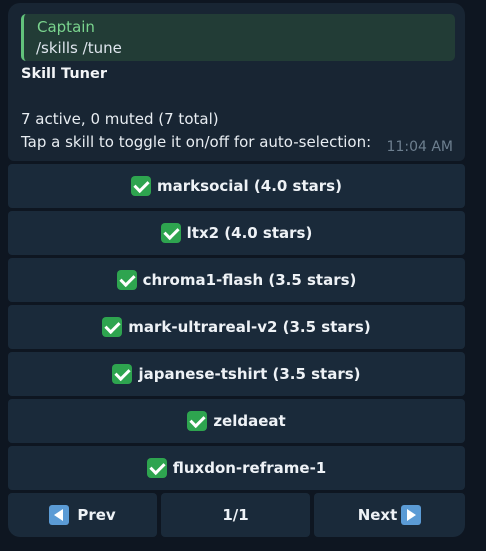 This screenshot has width=486, height=551. What do you see at coordinates (59, 515) in the screenshot?
I see `left-arrow-icon` at bounding box center [59, 515].